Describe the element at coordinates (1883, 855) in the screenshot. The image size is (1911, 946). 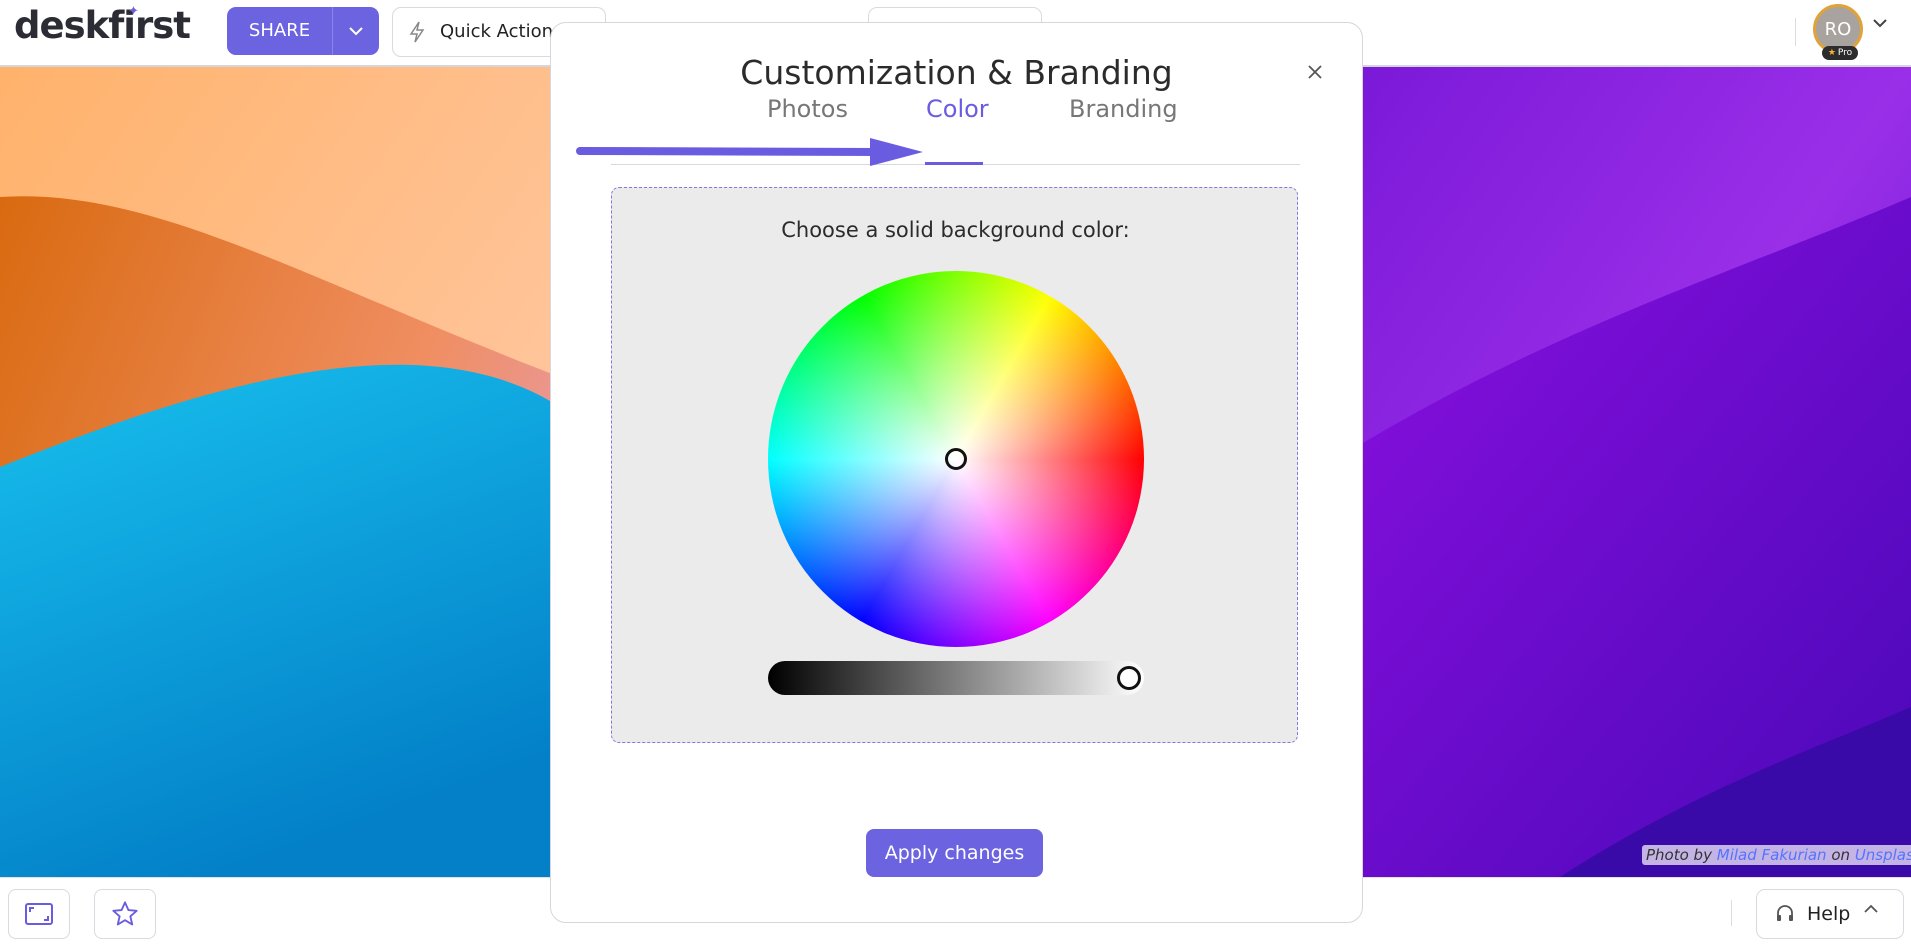
I see `photo-credit-site-link: Unsplash` at that location.